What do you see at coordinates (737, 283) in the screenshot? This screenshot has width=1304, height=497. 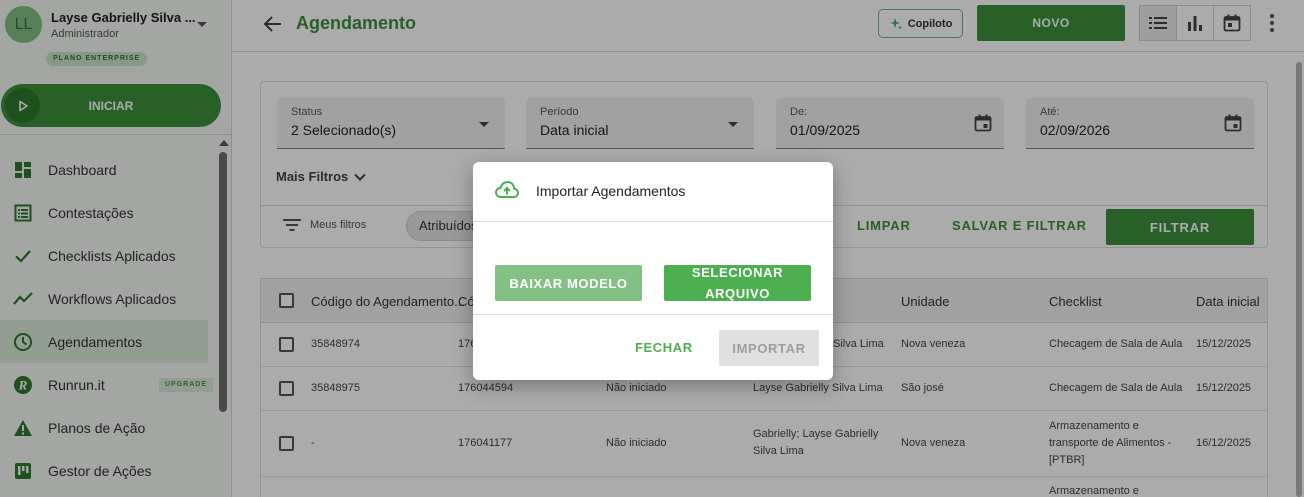 I see `select-file-button: SELECIONAR ARQUIVO` at bounding box center [737, 283].